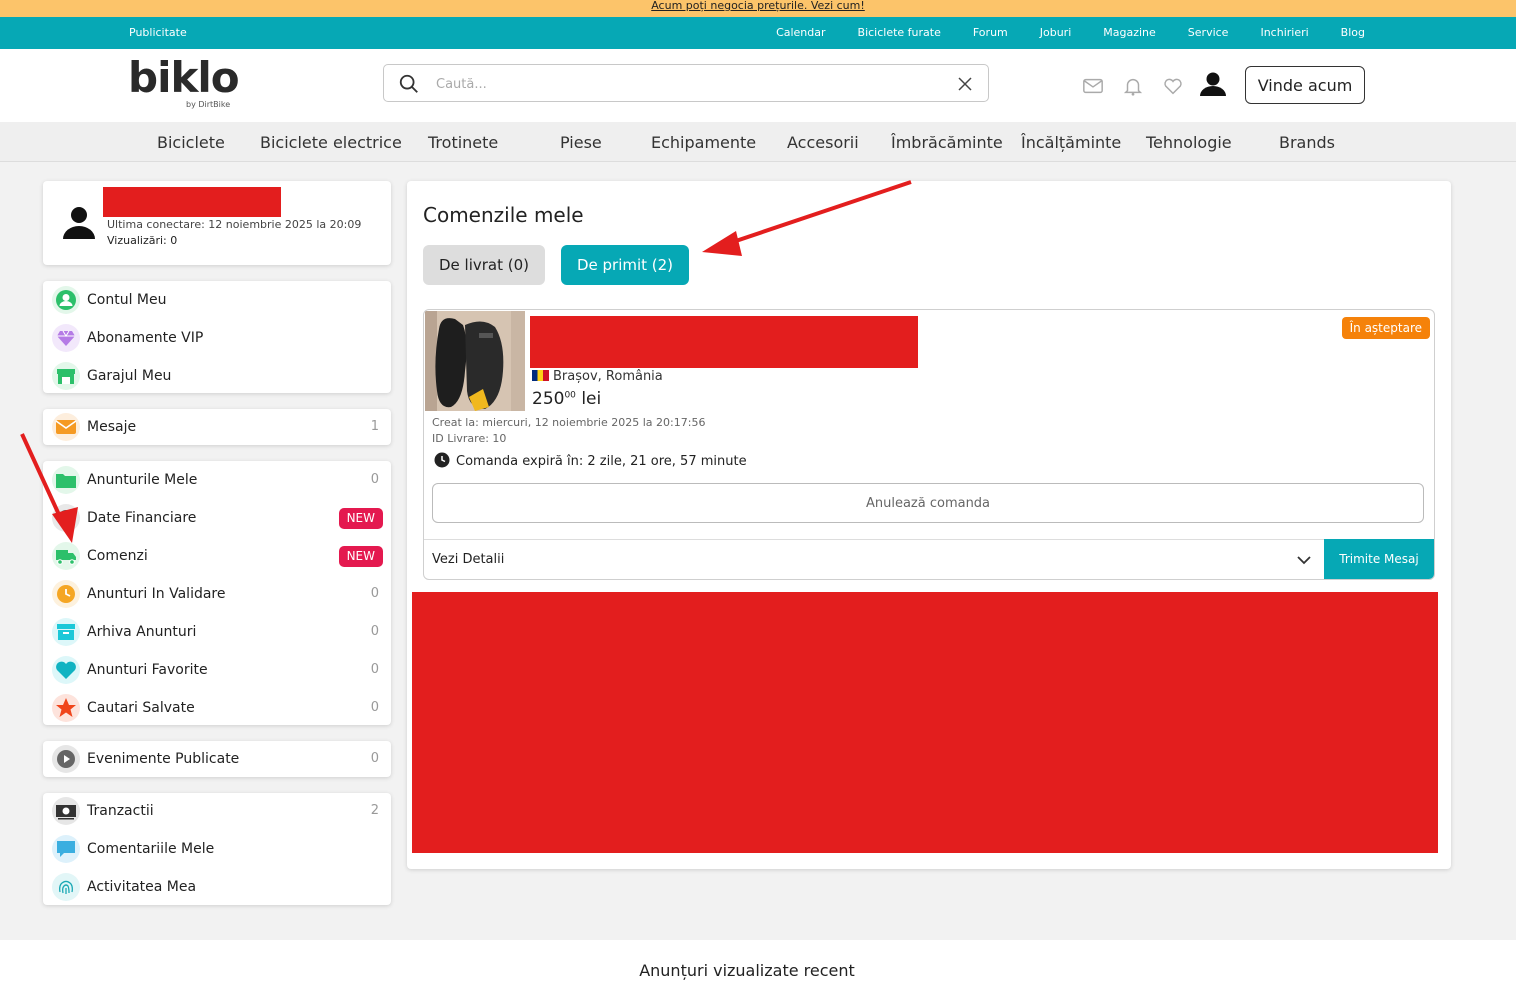  I want to click on fingerprint-icon, so click(66, 887).